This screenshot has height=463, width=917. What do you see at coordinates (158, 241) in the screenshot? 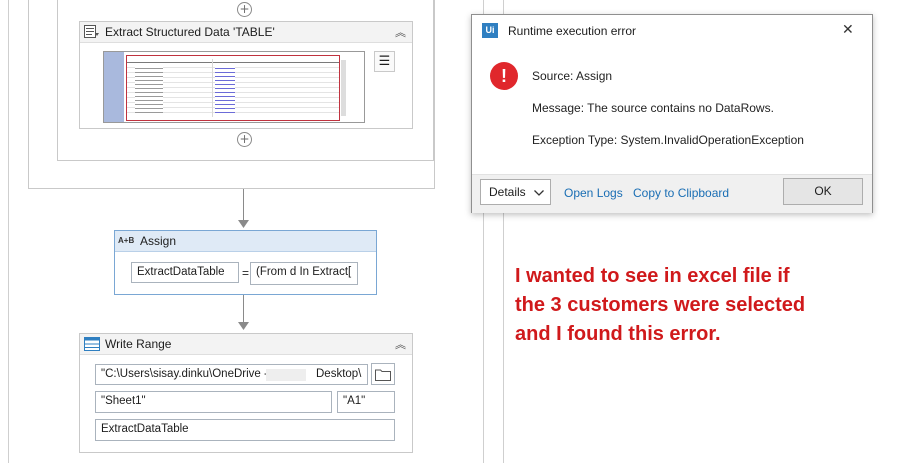
I see `assign-activity-title: Assign` at bounding box center [158, 241].